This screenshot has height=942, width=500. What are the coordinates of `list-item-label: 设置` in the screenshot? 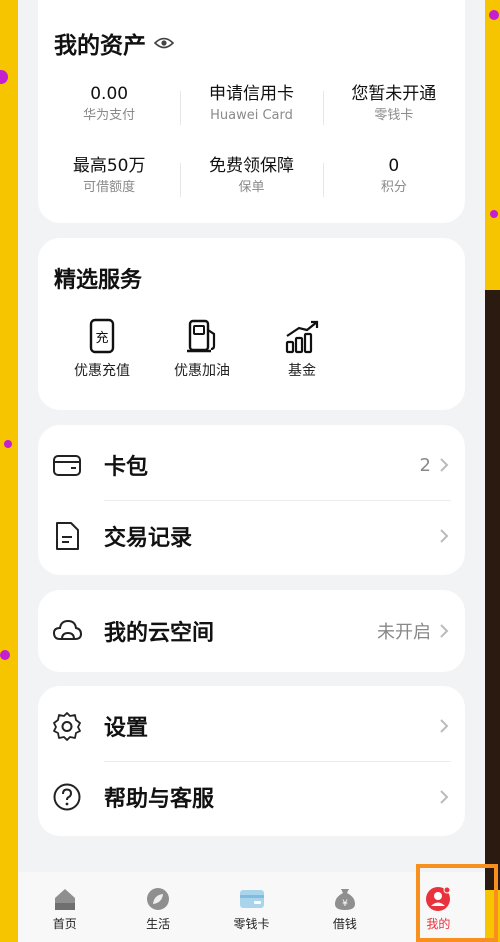 It's located at (126, 728).